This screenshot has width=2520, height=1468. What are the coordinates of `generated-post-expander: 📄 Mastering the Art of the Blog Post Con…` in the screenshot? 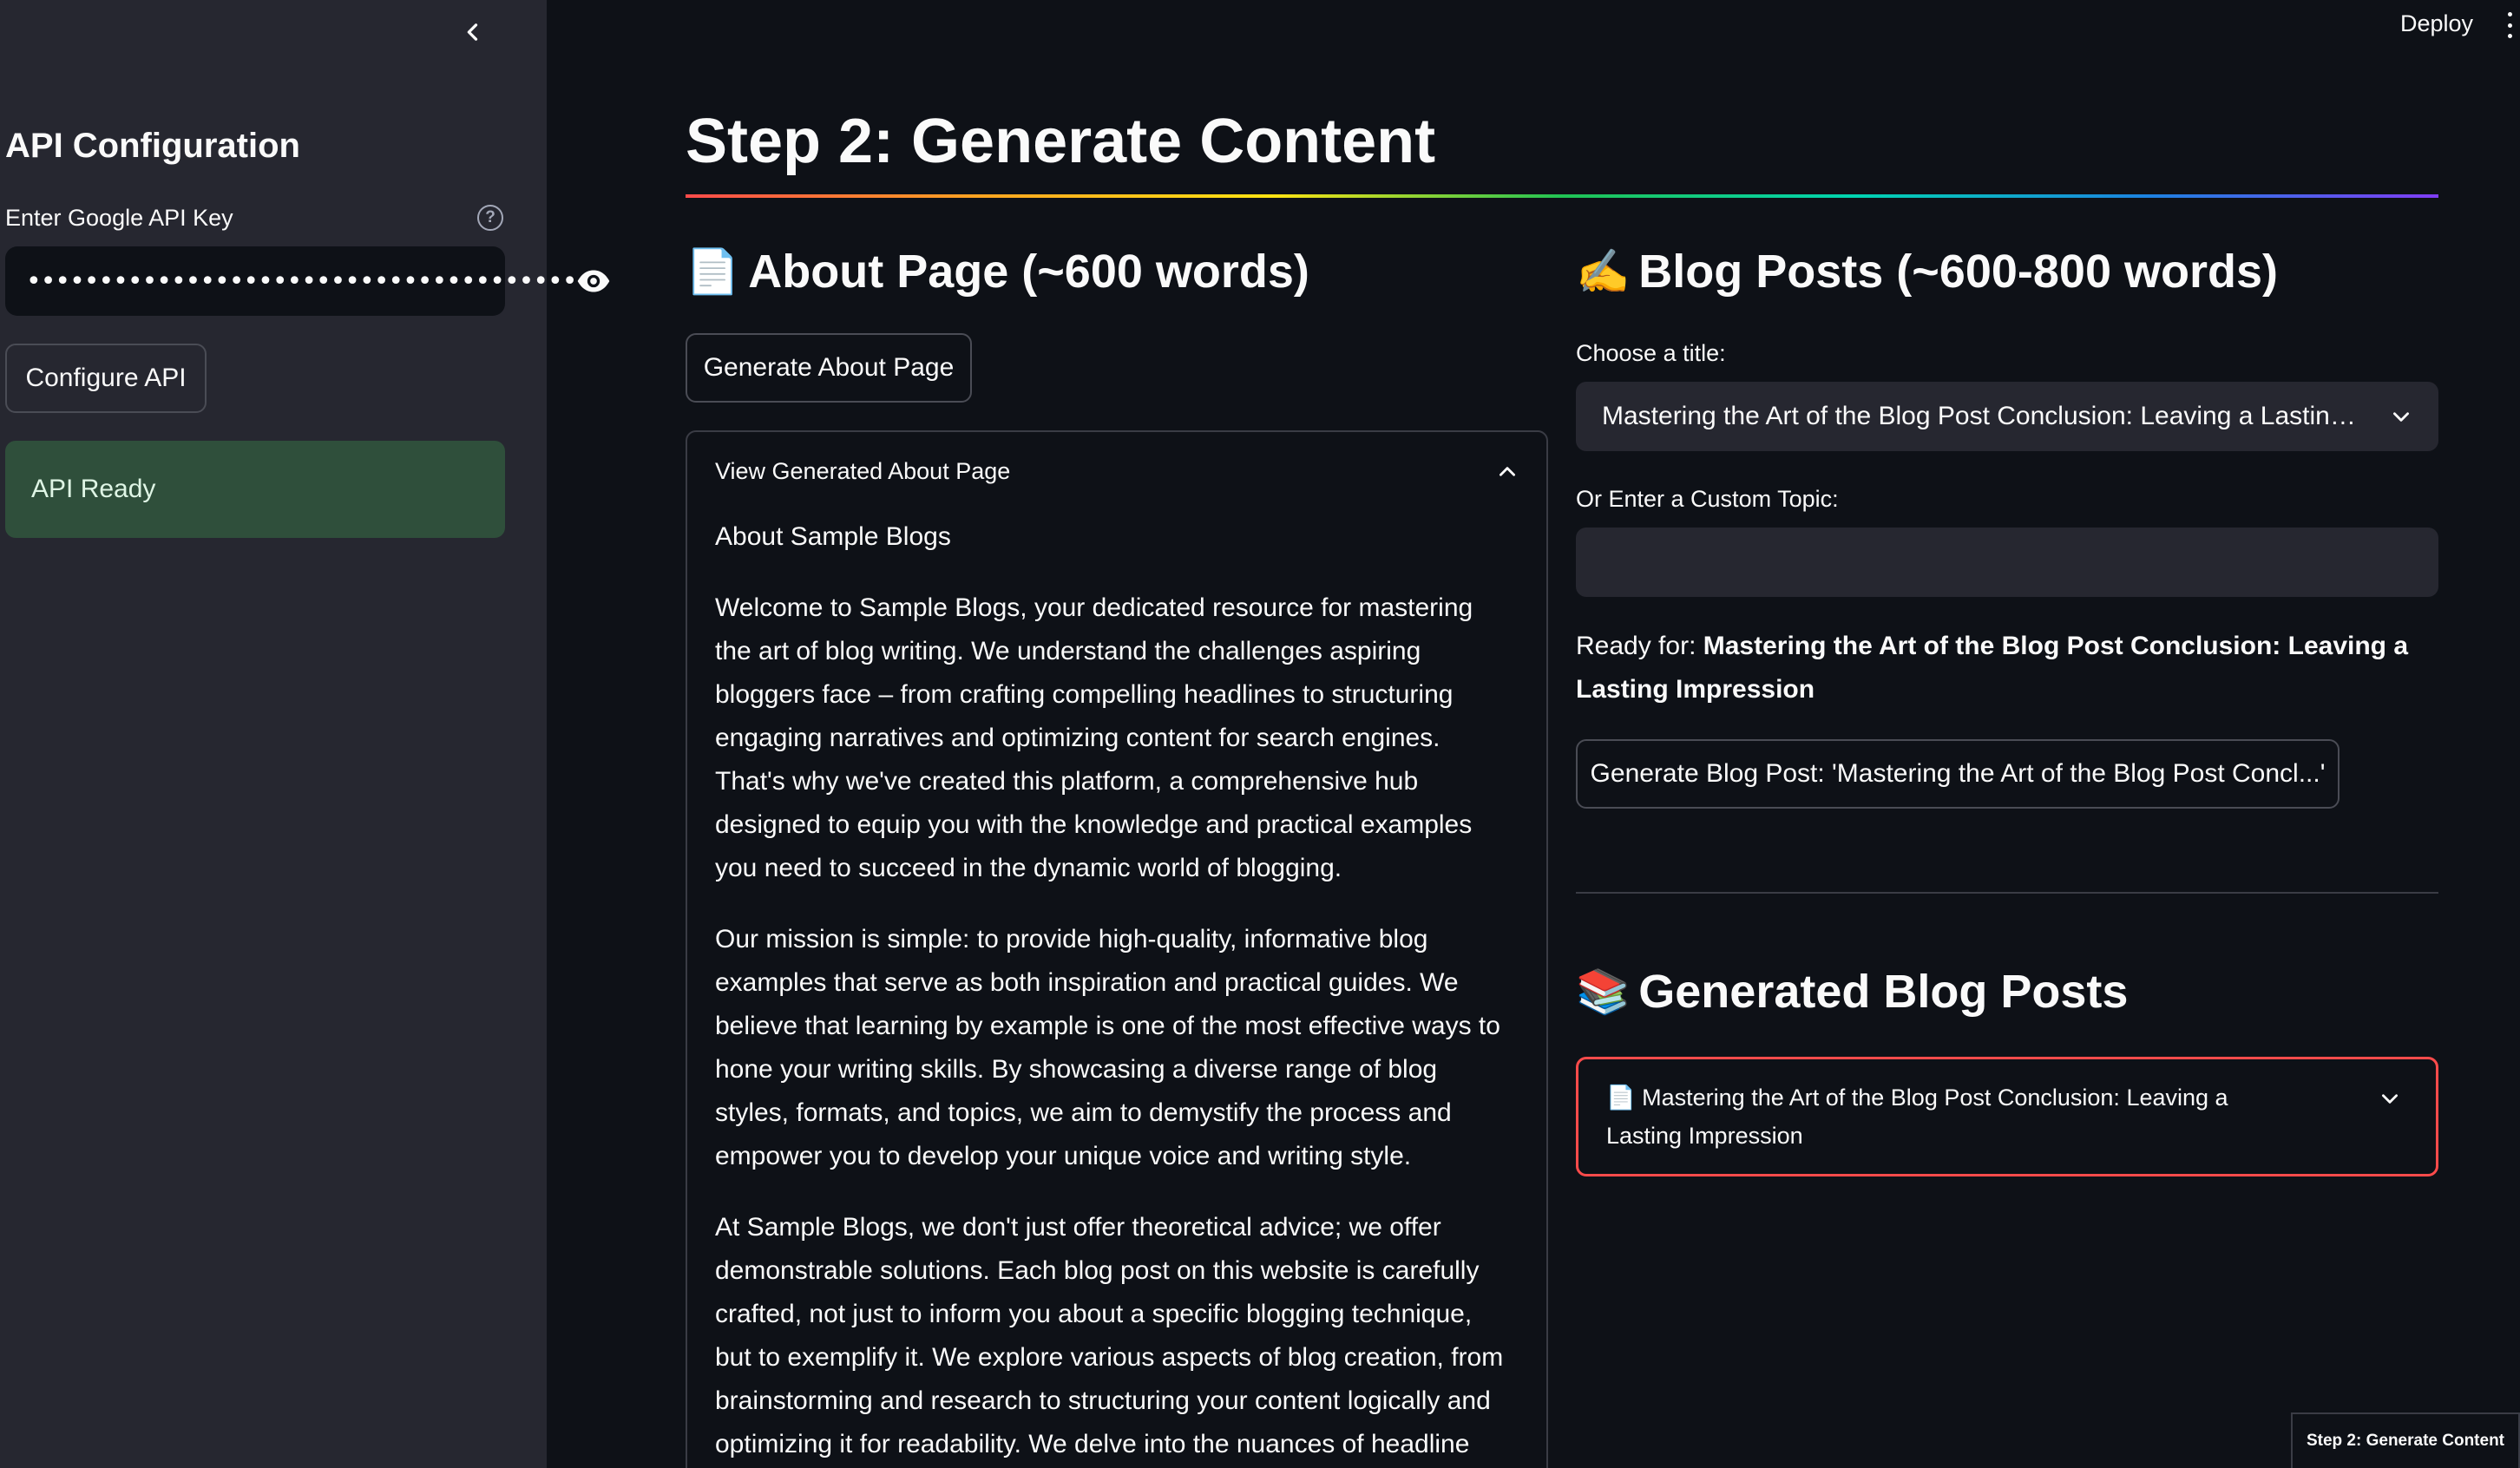 It's located at (2007, 1116).